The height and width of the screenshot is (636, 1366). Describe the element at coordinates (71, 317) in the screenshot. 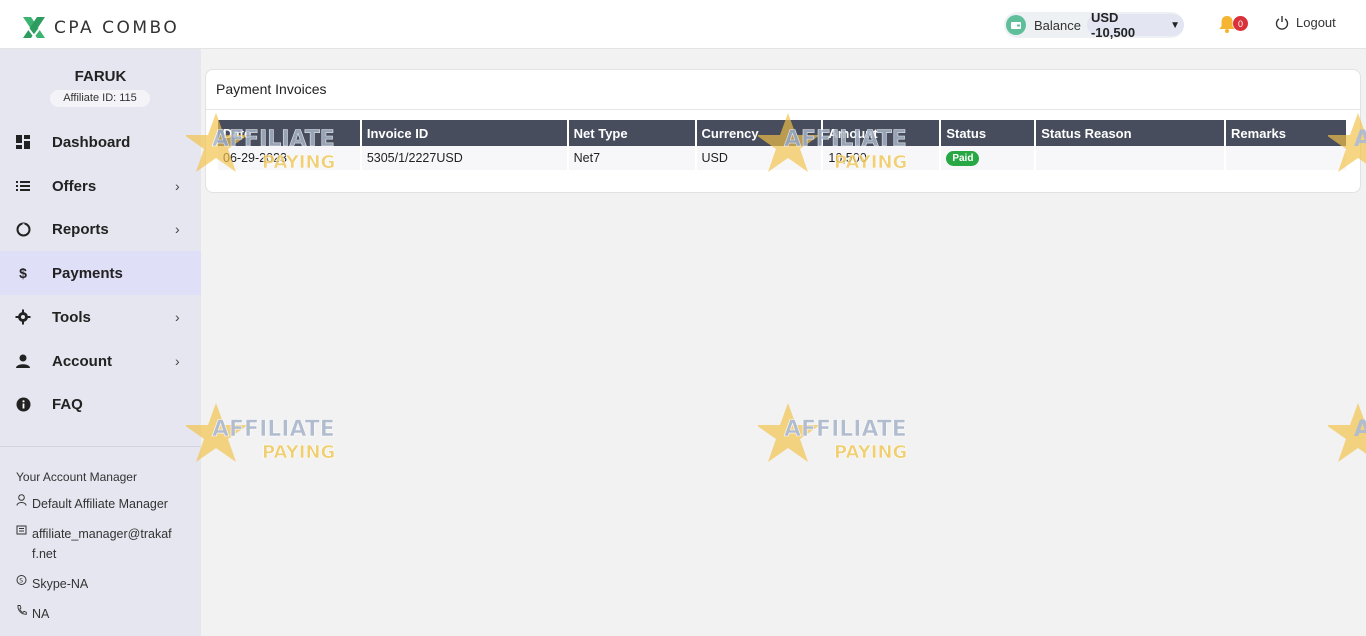

I see `sidebar-item-label: Tools` at that location.